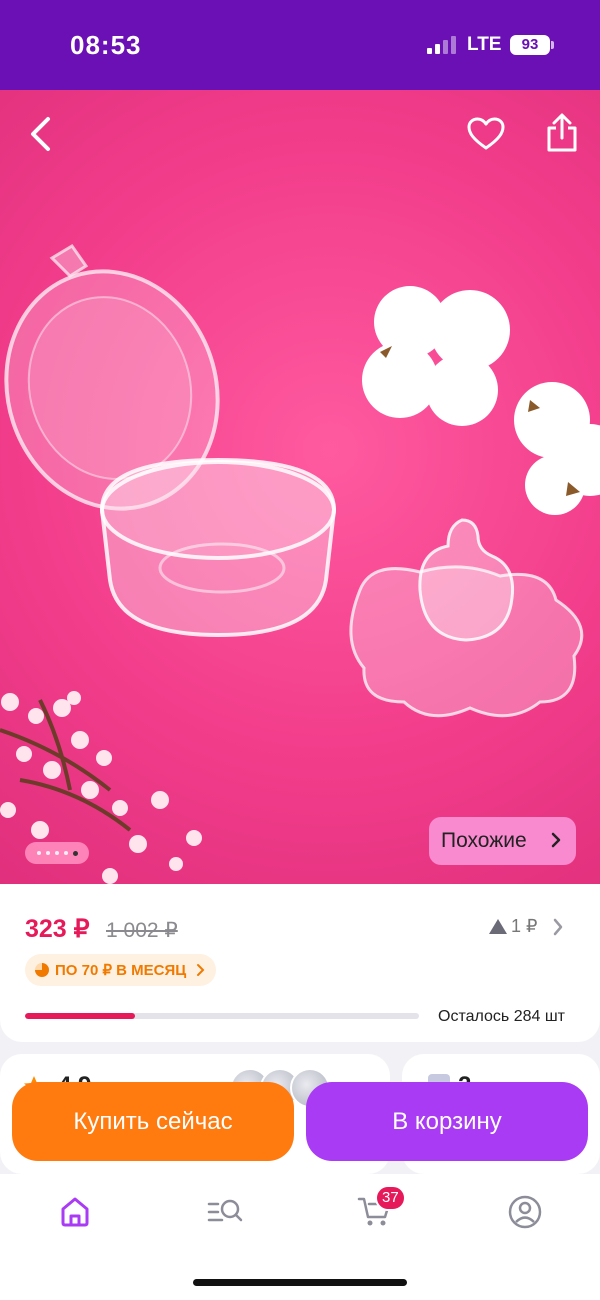 This screenshot has height=1300, width=600. I want to click on installment-label: ПО 70 ₽ В МЕСЯЦ, so click(121, 970).